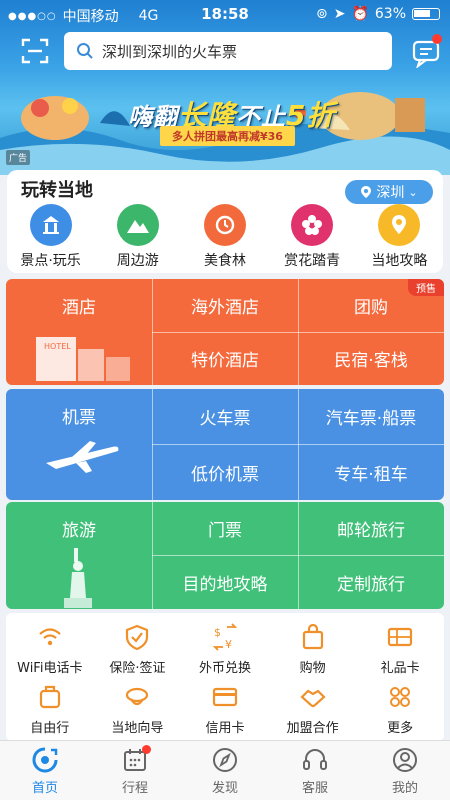 The width and height of the screenshot is (450, 800). I want to click on local-item-guide: 当地攻略, so click(399, 237).